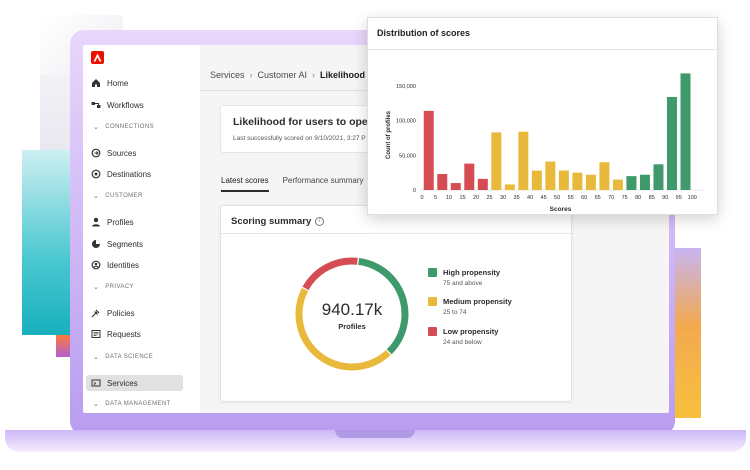 The image size is (750, 470). Describe the element at coordinates (544, 198) in the screenshot. I see `x-tick-label: 45` at that location.